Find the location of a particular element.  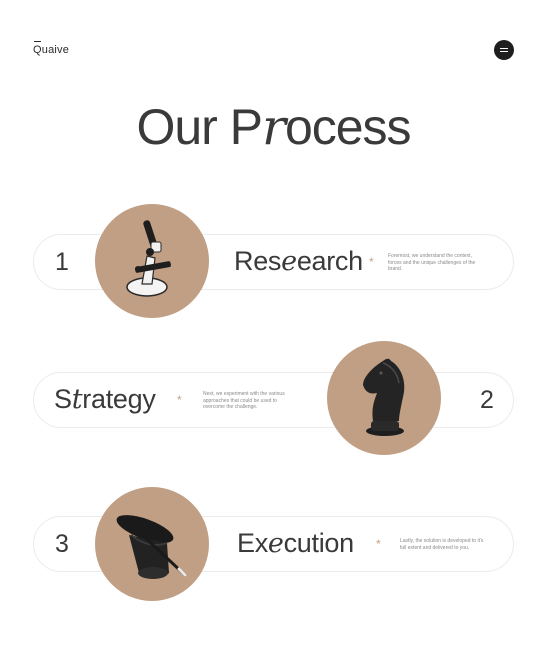

research-image is located at coordinates (152, 261).